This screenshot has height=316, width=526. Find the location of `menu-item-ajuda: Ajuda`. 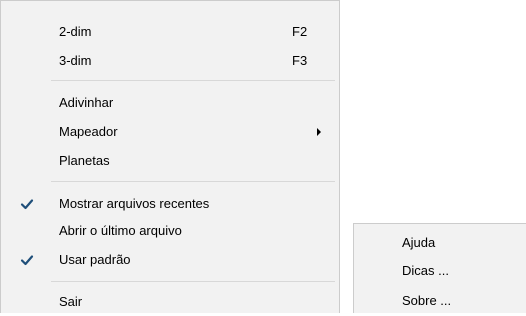

menu-item-ajuda: Ajuda is located at coordinates (440, 242).